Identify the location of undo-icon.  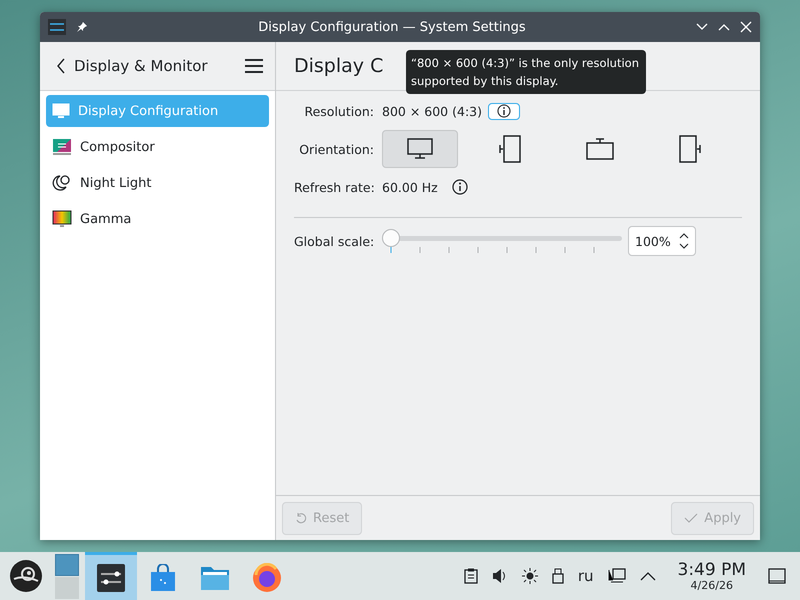
(301, 518).